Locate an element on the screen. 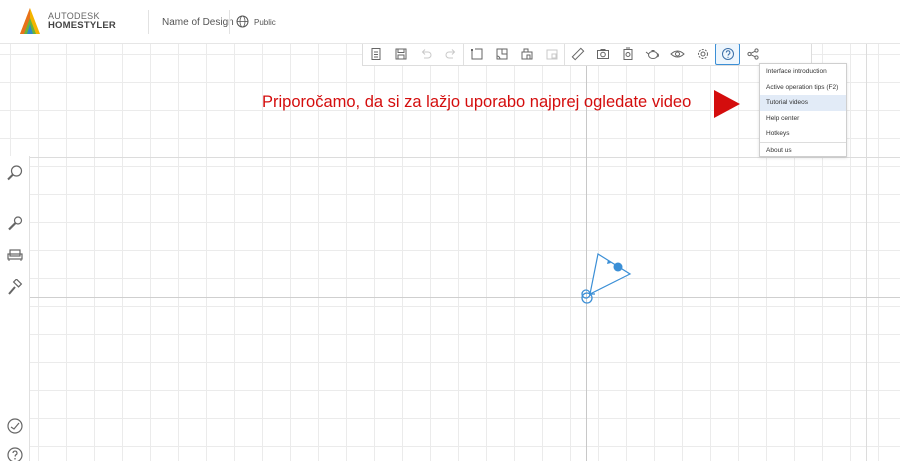  menu-item-tutorial-videos: Tutorial videos is located at coordinates (803, 103).